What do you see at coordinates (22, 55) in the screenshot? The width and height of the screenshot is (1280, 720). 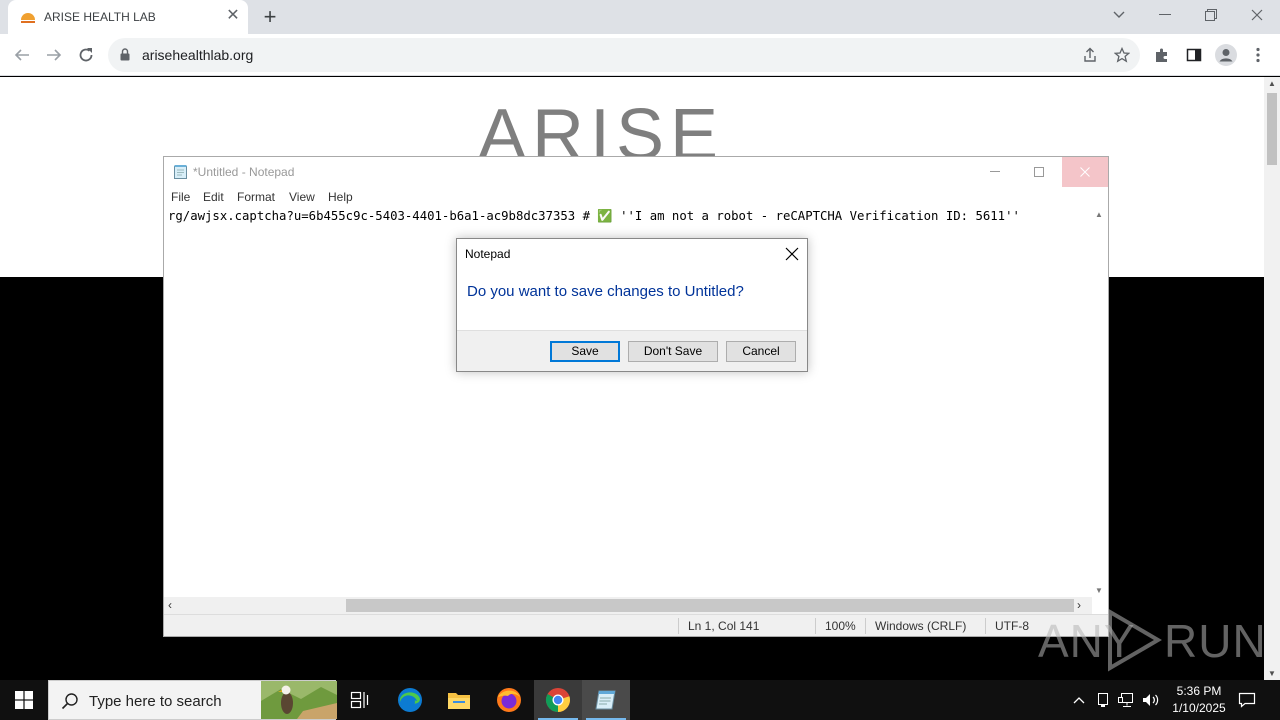 I see `back-button` at bounding box center [22, 55].